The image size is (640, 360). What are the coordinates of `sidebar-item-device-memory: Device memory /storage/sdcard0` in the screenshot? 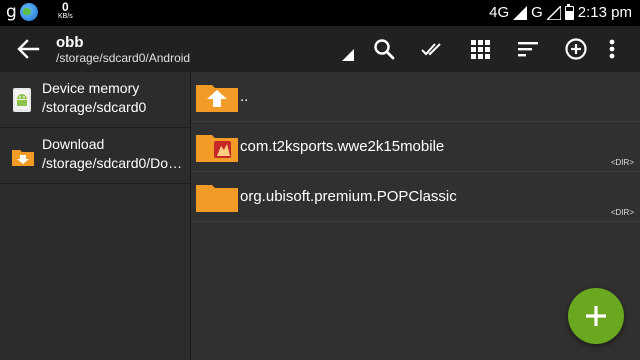 It's located at (95, 100).